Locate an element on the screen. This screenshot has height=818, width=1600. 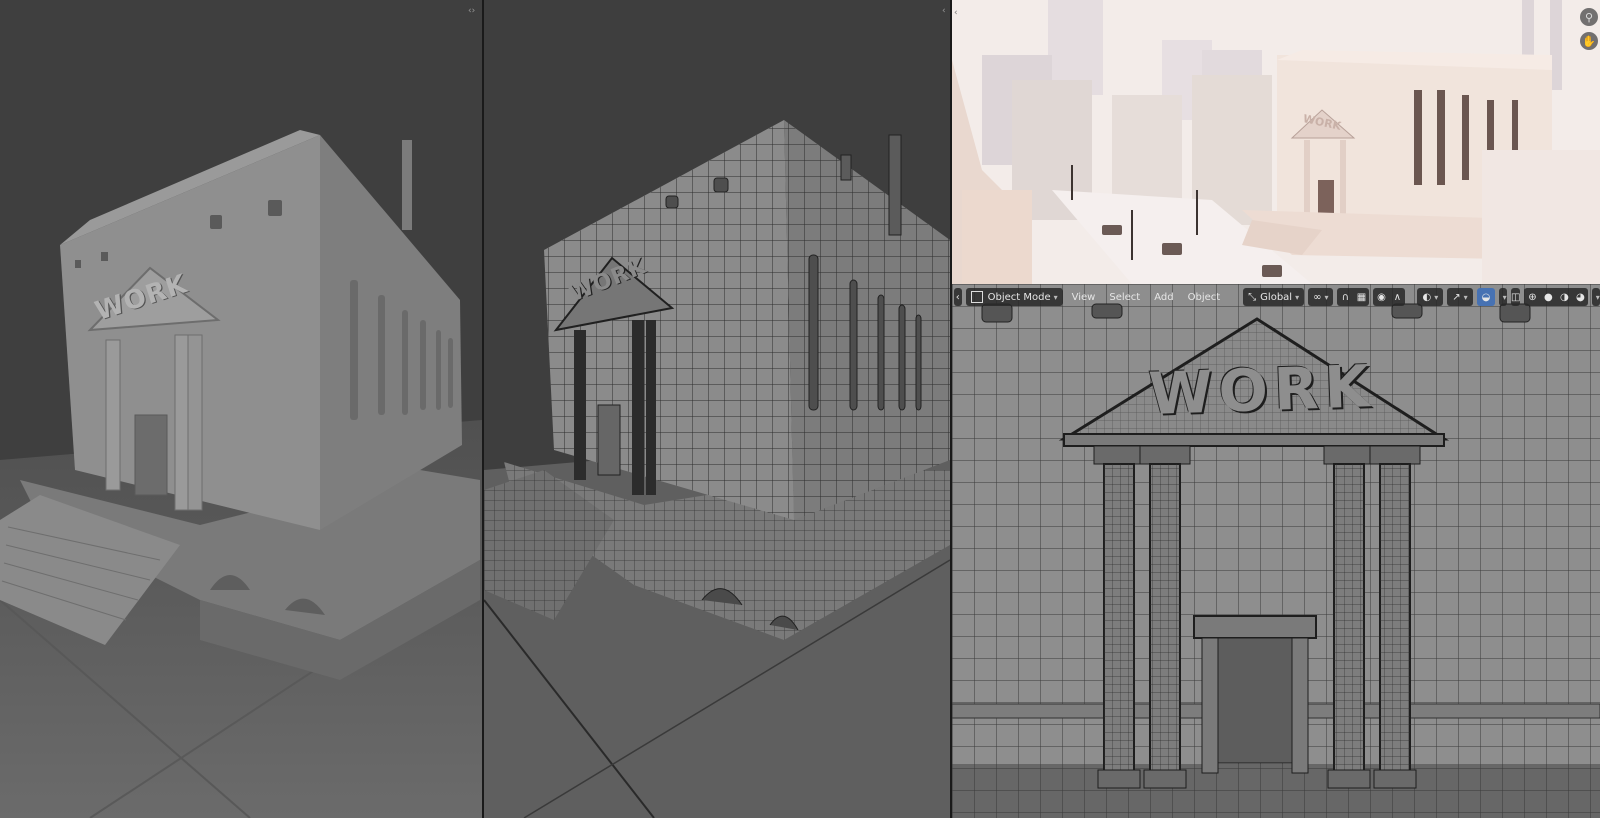
grid-icon: ▦ is located at coordinates (1361, 297).